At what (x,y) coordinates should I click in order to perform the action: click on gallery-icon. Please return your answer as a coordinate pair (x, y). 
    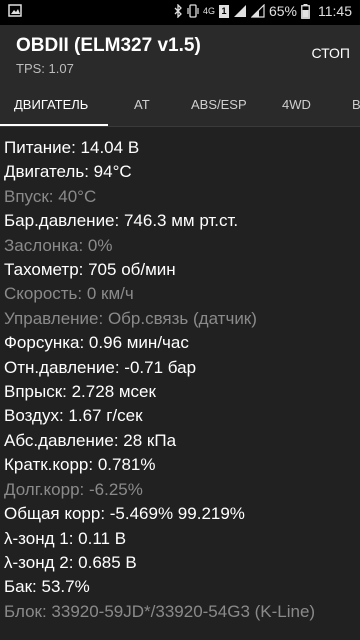
    Looking at the image, I should click on (15, 10).